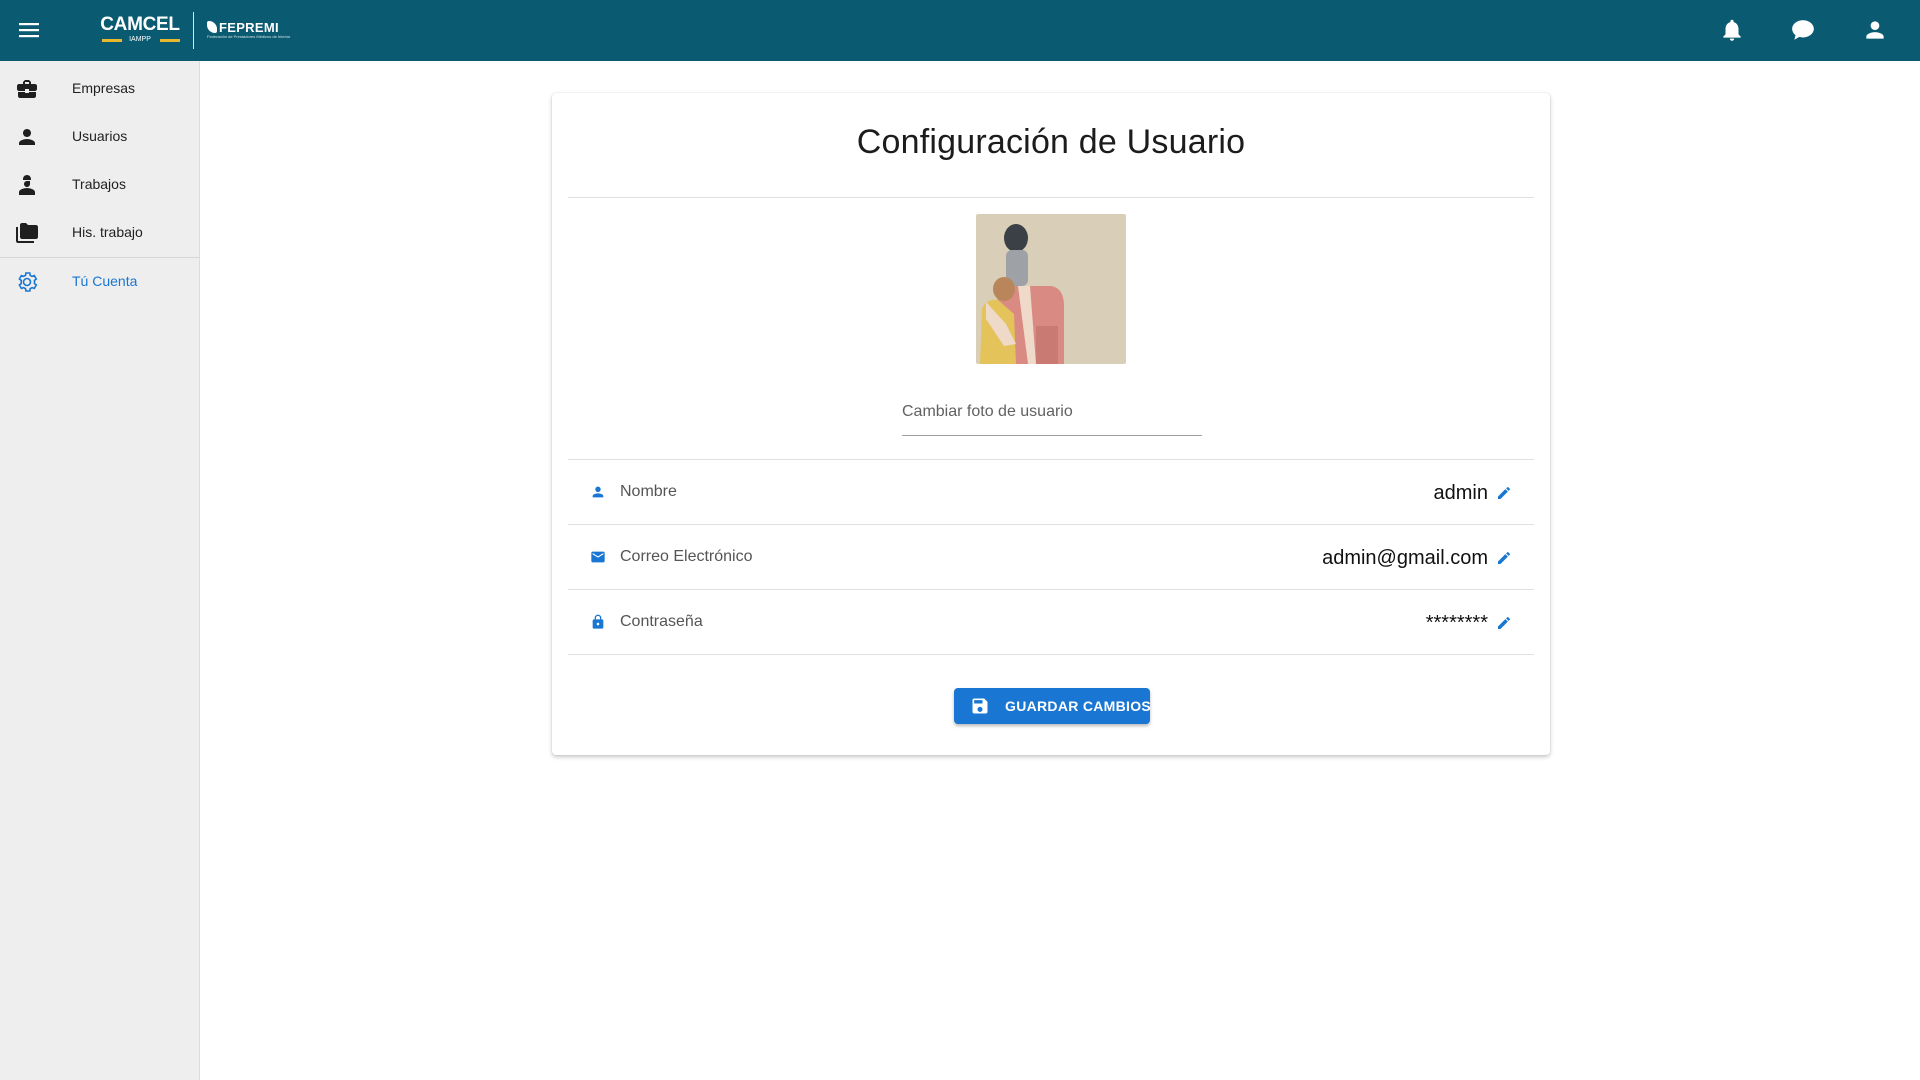  What do you see at coordinates (27, 89) in the screenshot?
I see `briefcase-icon` at bounding box center [27, 89].